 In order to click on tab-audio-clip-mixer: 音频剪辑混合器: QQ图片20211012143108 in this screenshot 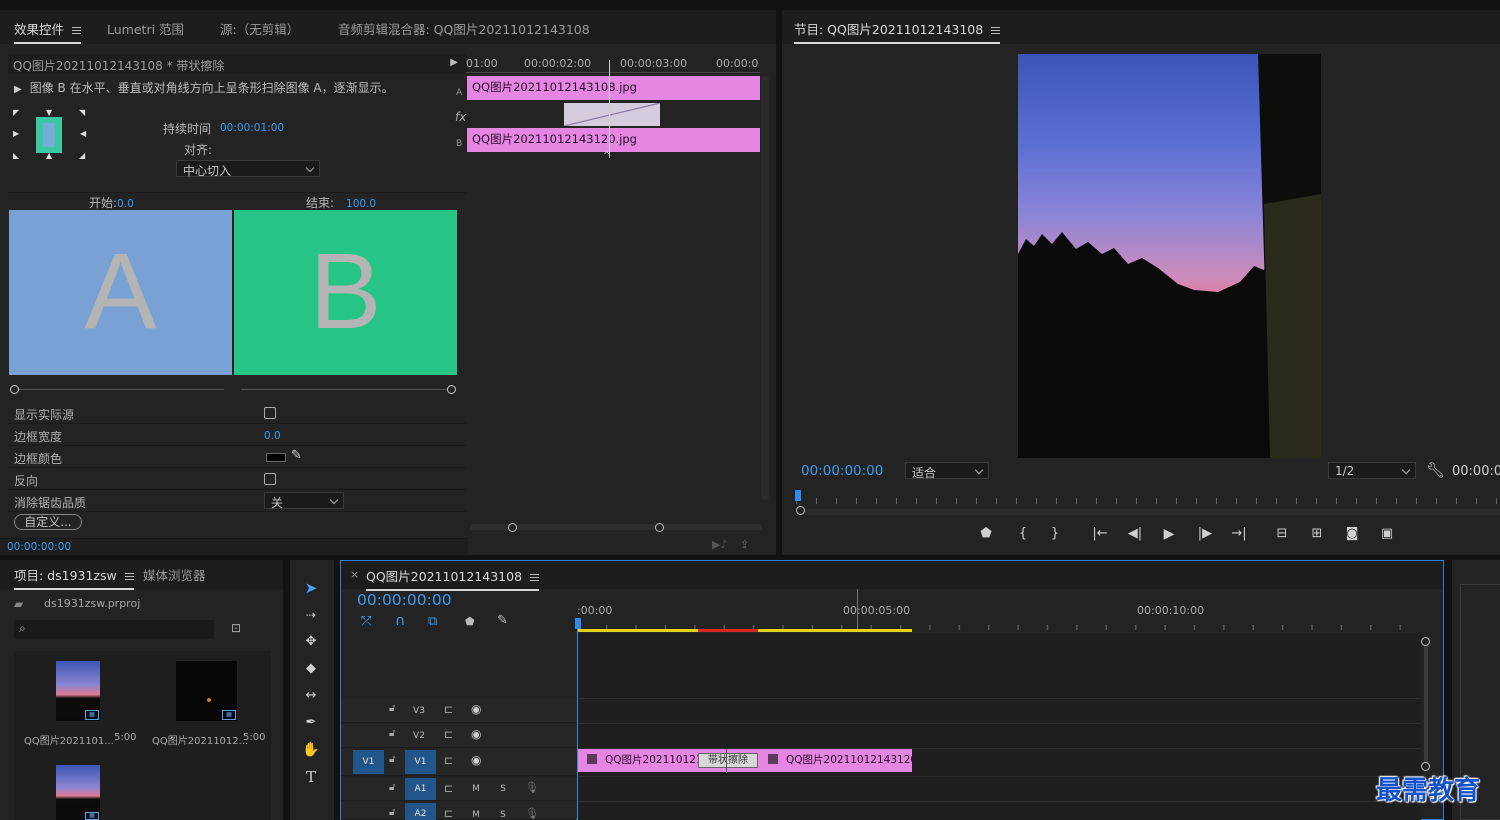, I will do `click(464, 28)`.